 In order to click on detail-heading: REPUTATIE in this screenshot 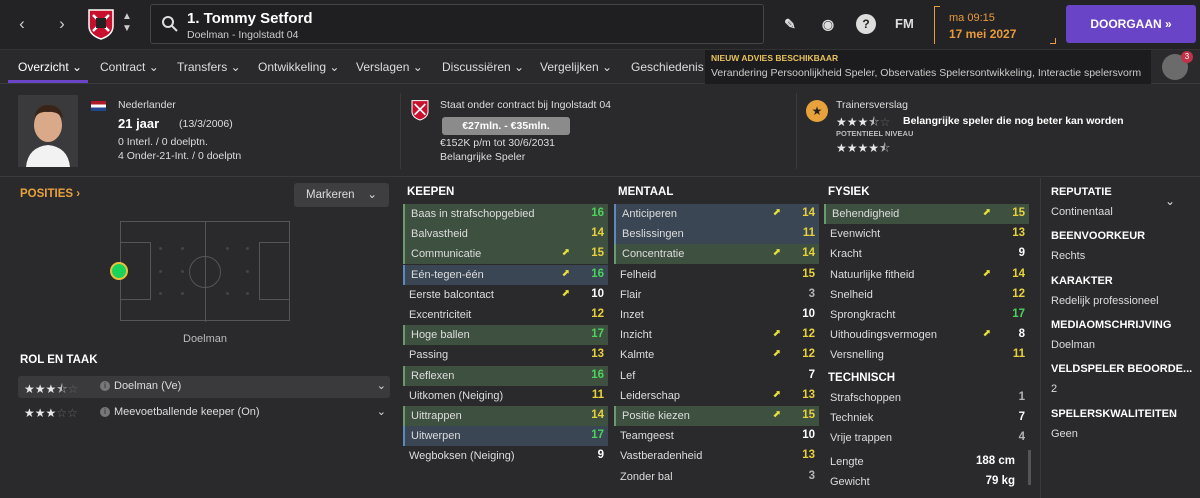, I will do `click(1081, 192)`.